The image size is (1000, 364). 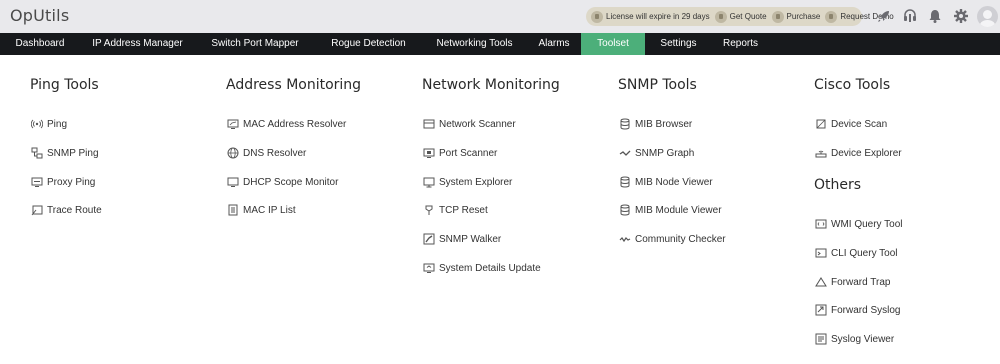 What do you see at coordinates (40, 44) in the screenshot?
I see `nav-dashboard: Dashboard` at bounding box center [40, 44].